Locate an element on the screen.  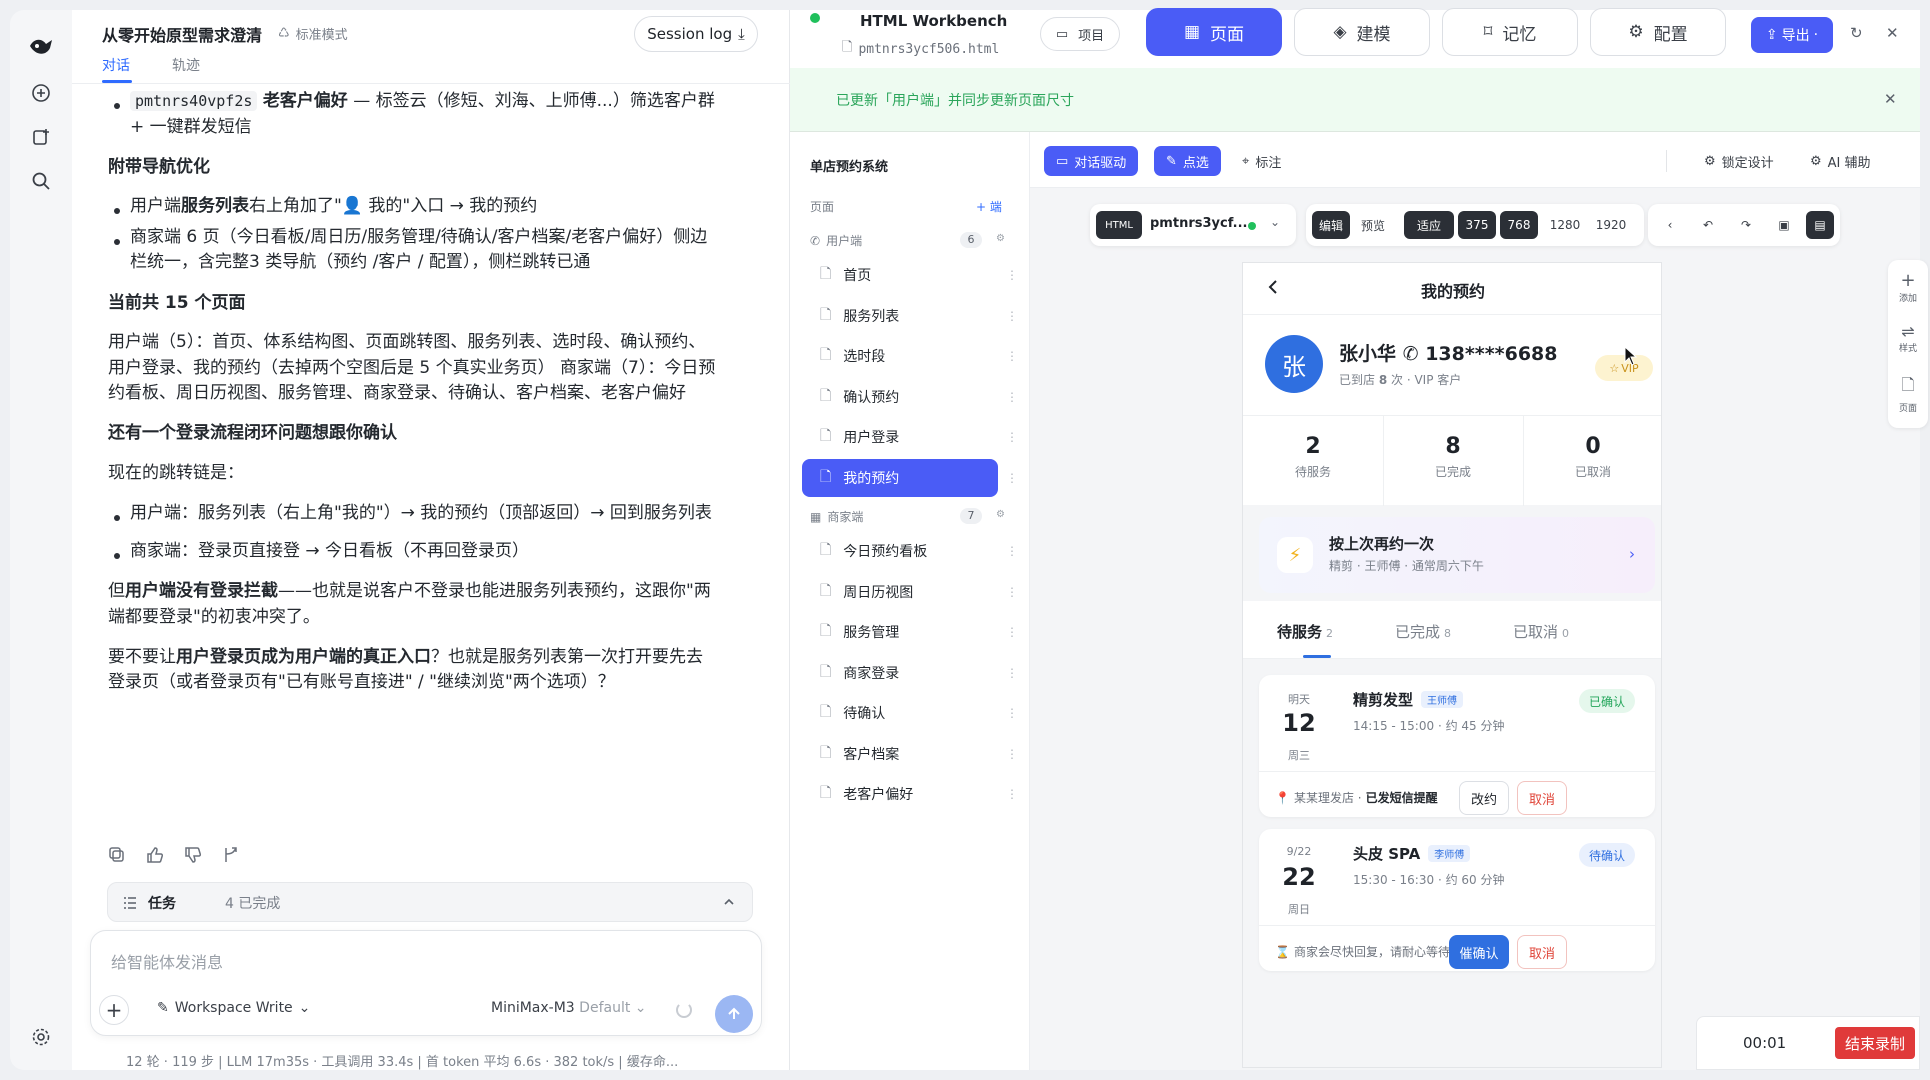
undo-icon: ↶ is located at coordinates (1708, 225).